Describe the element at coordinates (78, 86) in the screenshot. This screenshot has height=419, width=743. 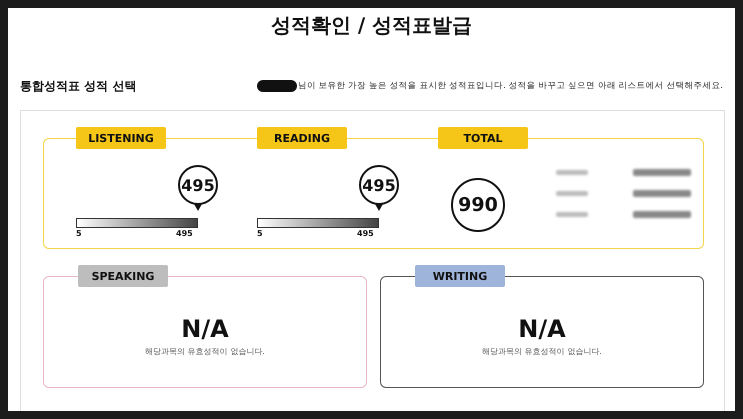
I see `section-heading: 통합성적표 성적 선택` at that location.